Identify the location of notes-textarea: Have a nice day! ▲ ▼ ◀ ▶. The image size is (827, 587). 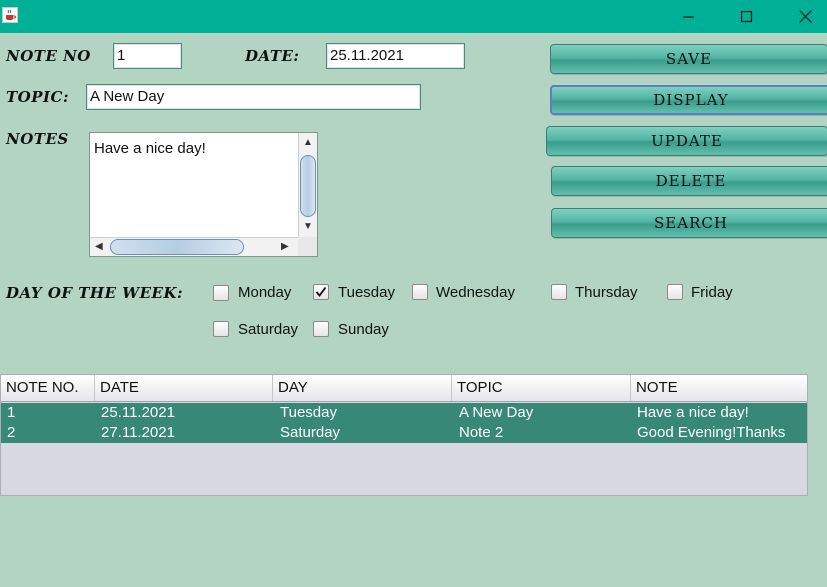
(203, 194).